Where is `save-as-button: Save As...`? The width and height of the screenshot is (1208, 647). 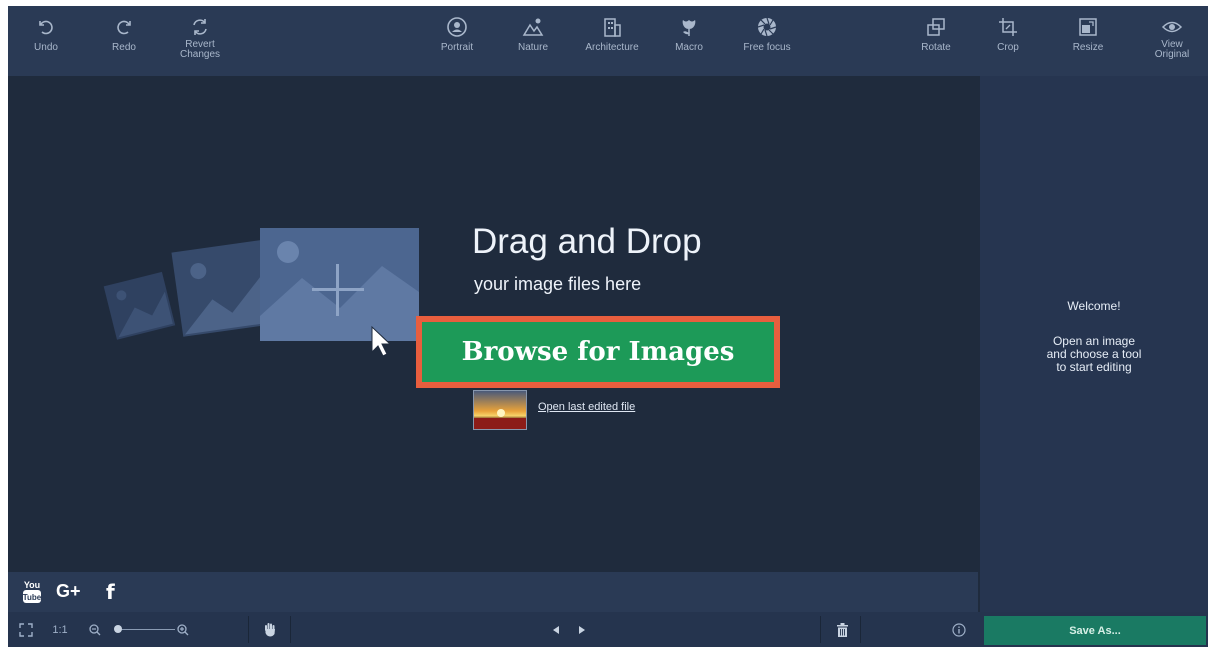 save-as-button: Save As... is located at coordinates (1095, 630).